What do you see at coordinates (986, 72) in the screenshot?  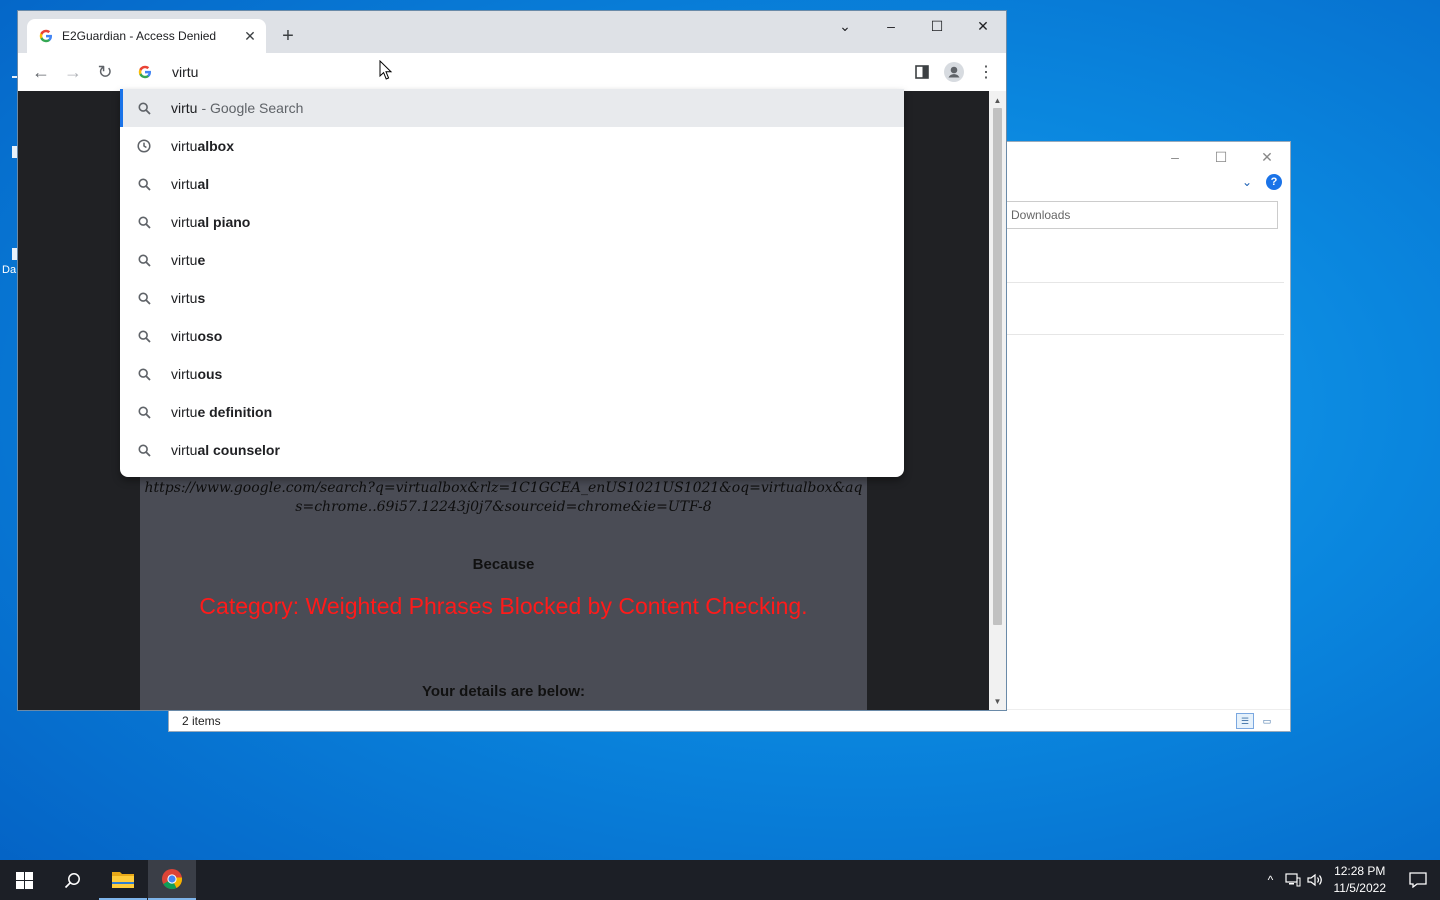 I see `menu-button: ⋮` at bounding box center [986, 72].